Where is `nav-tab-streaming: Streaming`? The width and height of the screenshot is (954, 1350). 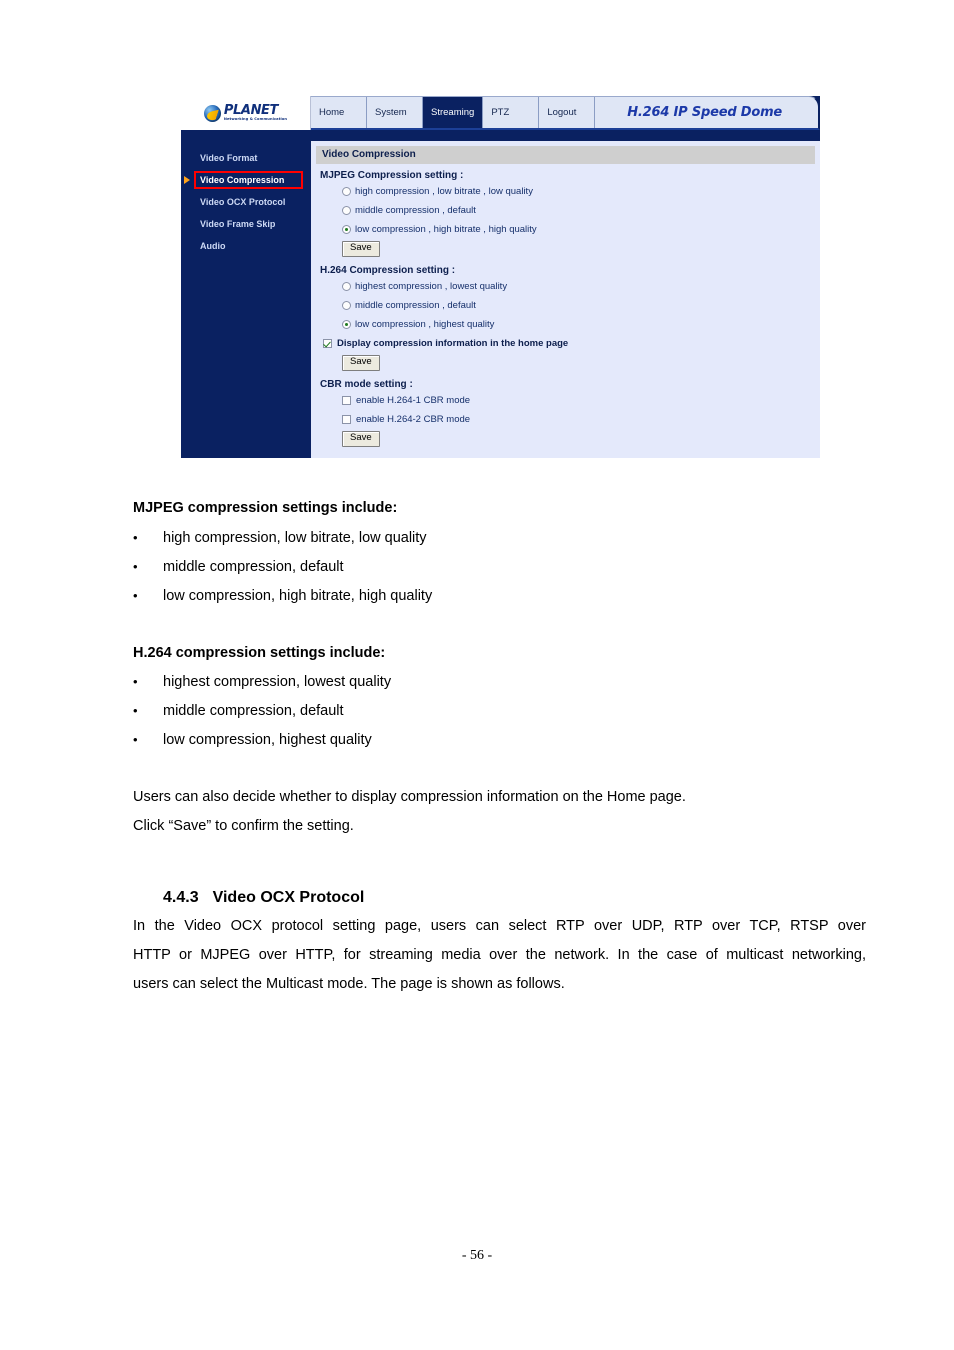
nav-tab-streaming: Streaming is located at coordinates (453, 112).